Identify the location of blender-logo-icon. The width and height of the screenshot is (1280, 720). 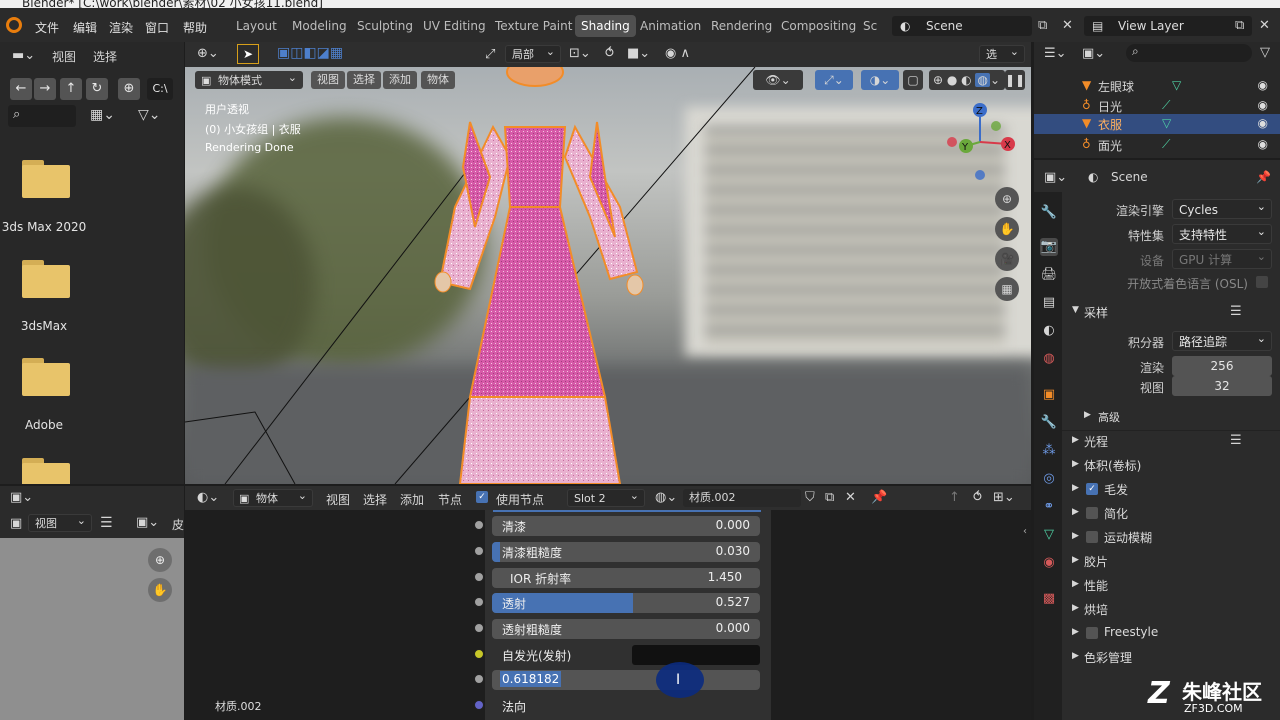
(14, 25).